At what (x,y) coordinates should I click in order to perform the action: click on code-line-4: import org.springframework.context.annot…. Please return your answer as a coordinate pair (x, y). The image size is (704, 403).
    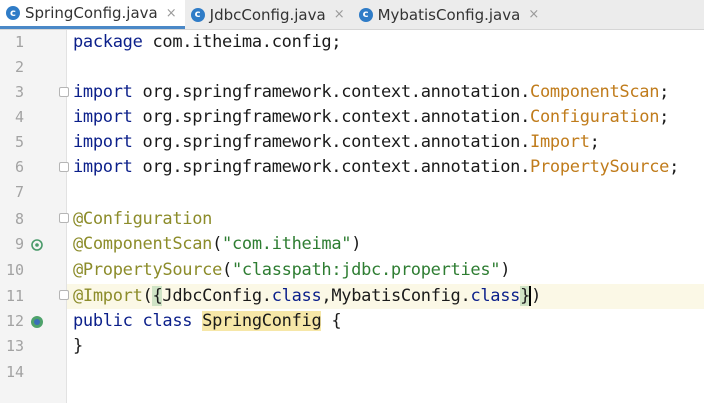
    Looking at the image, I should click on (371, 117).